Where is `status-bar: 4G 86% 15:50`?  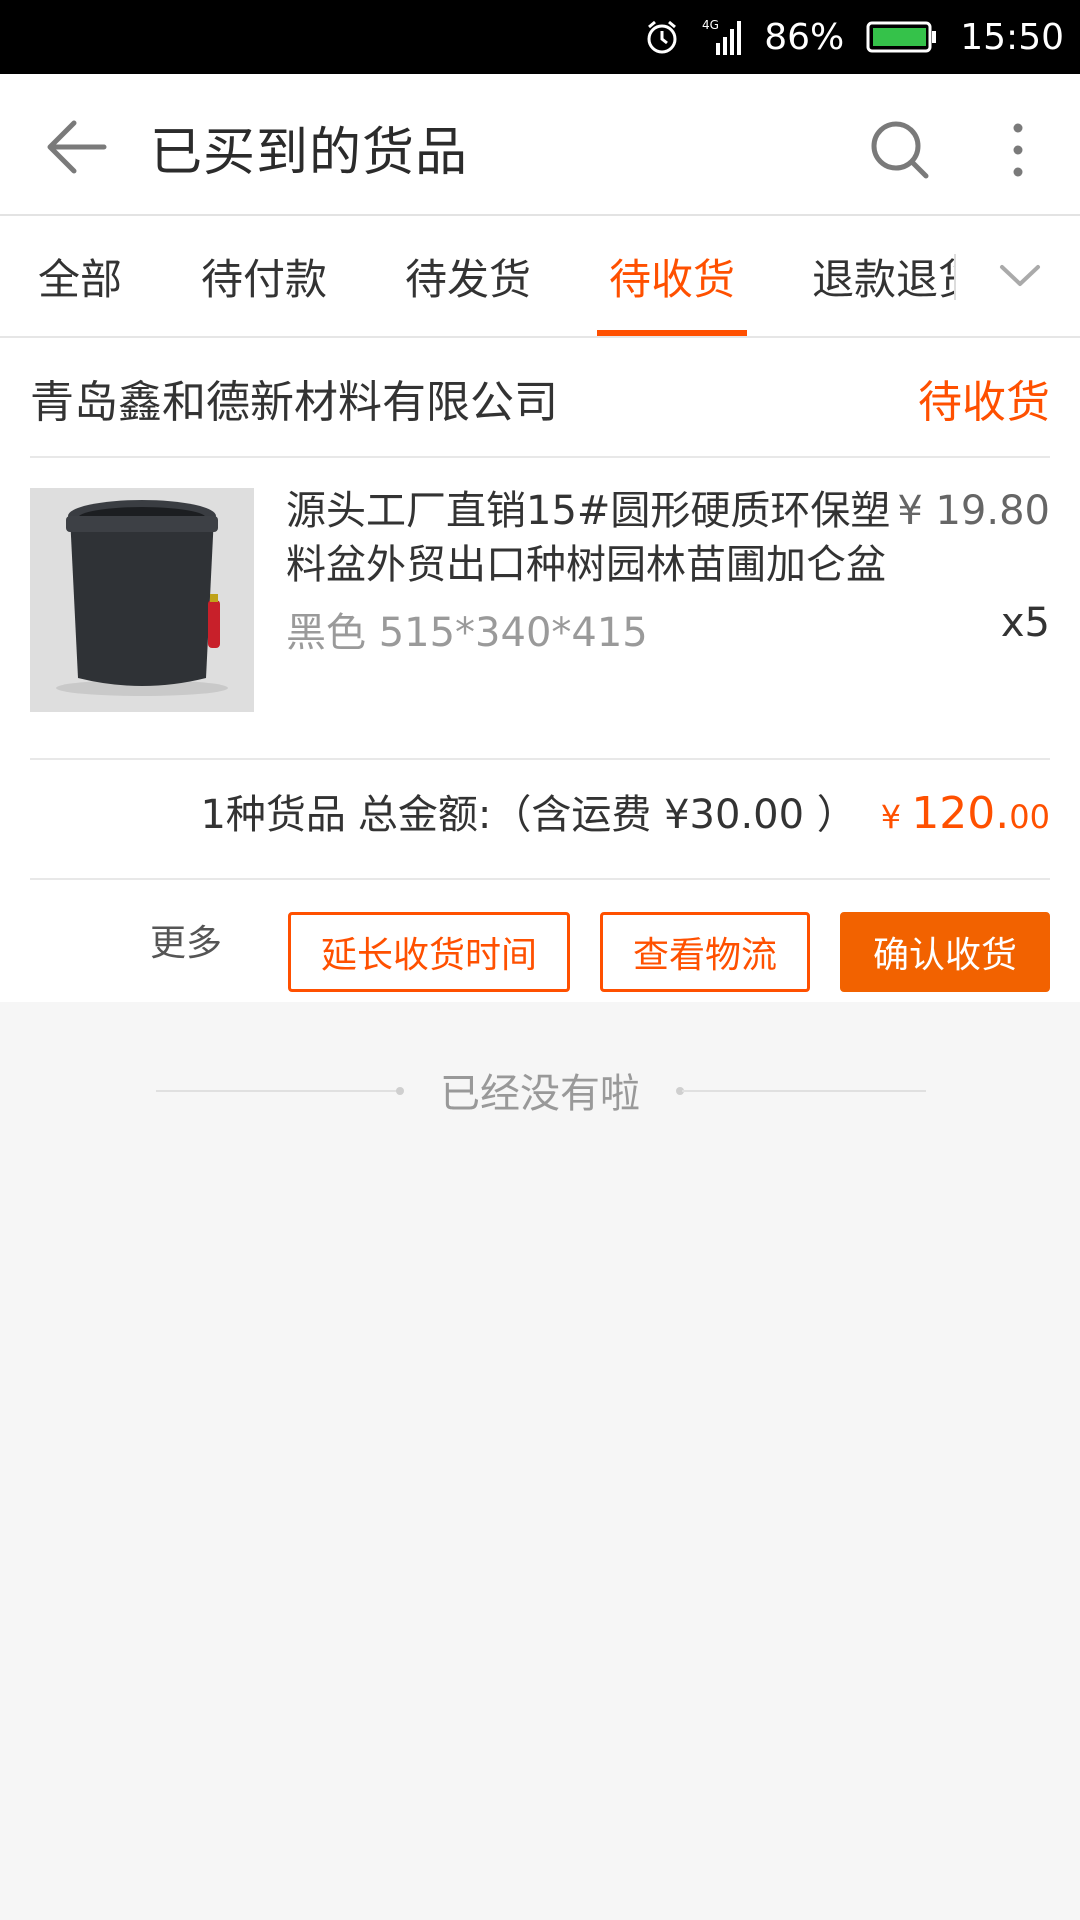
status-bar: 4G 86% 15:50 is located at coordinates (540, 37).